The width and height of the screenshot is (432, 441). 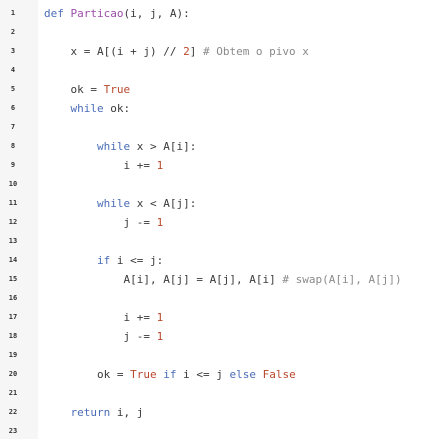 What do you see at coordinates (216, 298) in the screenshot?
I see `code-line: 16` at bounding box center [216, 298].